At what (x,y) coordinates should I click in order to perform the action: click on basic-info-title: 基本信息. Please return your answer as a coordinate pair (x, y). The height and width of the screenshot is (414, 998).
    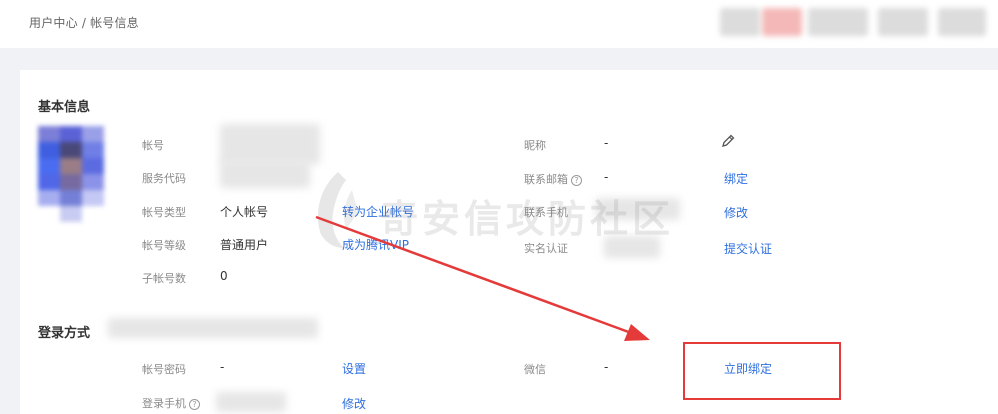
    Looking at the image, I should click on (64, 107).